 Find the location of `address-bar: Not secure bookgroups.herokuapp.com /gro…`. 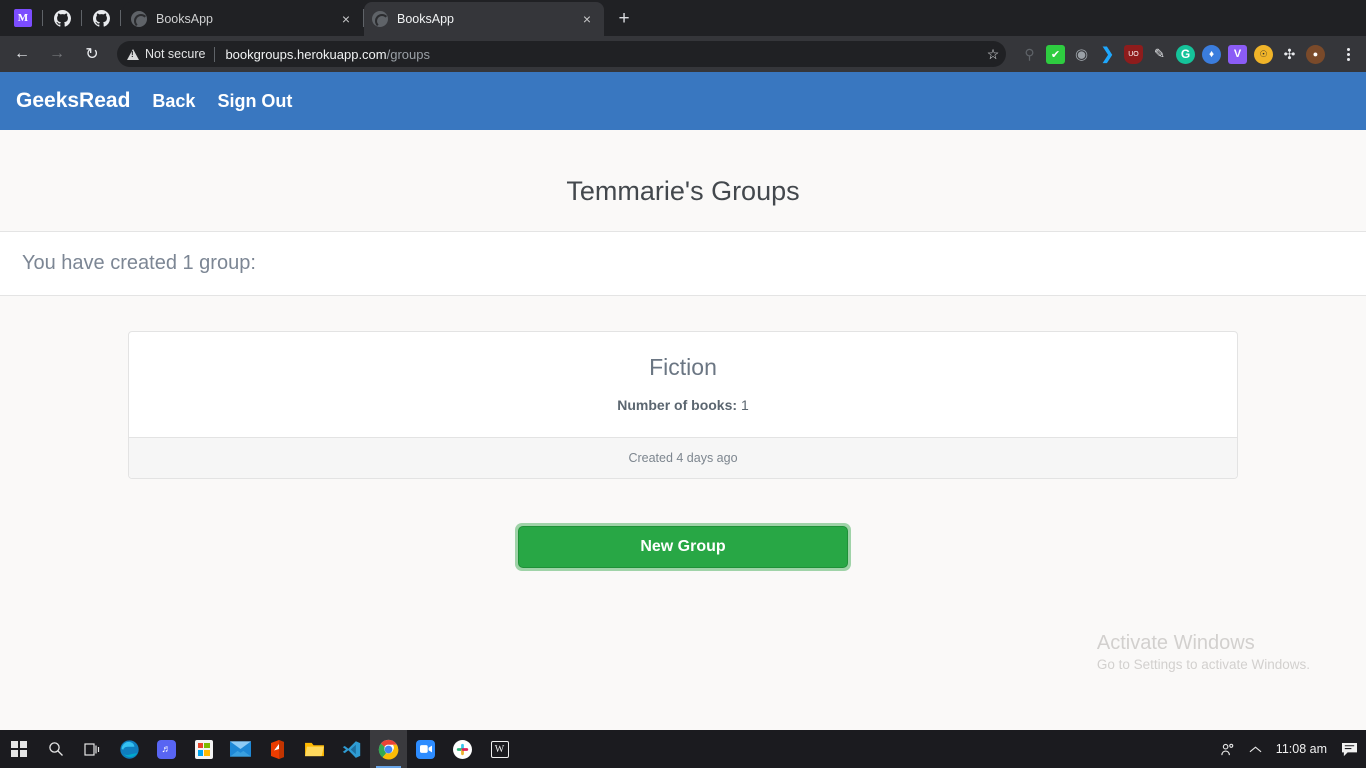

address-bar: Not secure bookgroups.herokuapp.com /gro… is located at coordinates (559, 54).